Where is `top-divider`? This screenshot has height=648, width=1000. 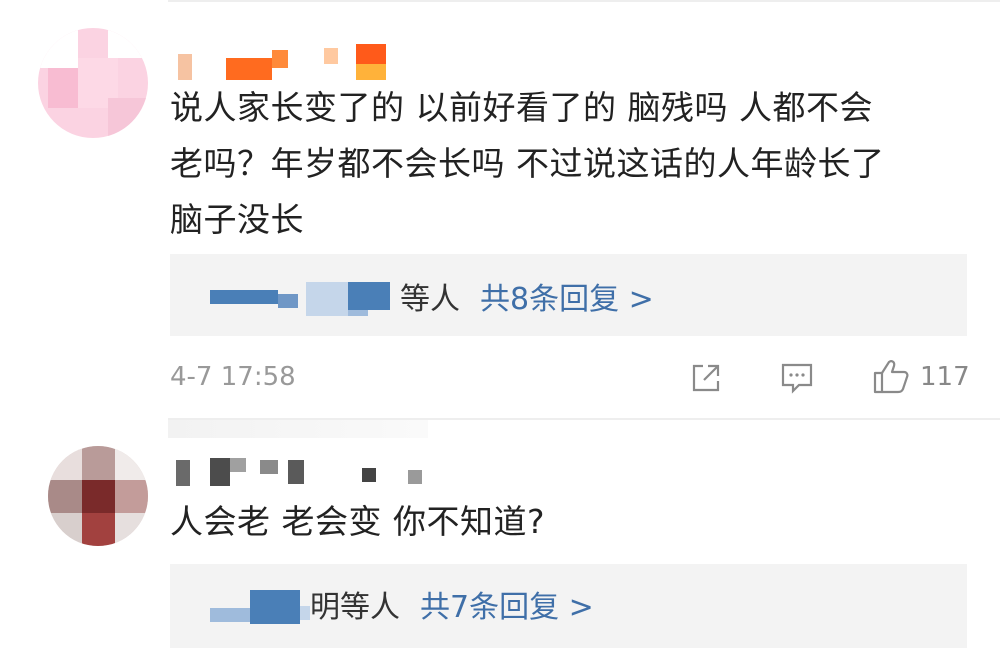
top-divider is located at coordinates (584, 1).